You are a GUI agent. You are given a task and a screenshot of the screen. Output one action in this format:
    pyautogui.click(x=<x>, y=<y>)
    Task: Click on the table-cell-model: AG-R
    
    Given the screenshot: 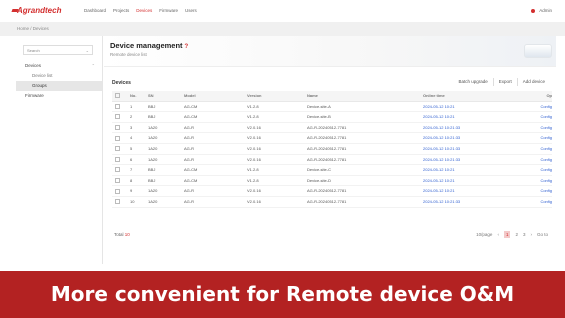 What is the action you would take?
    pyautogui.click(x=189, y=148)
    